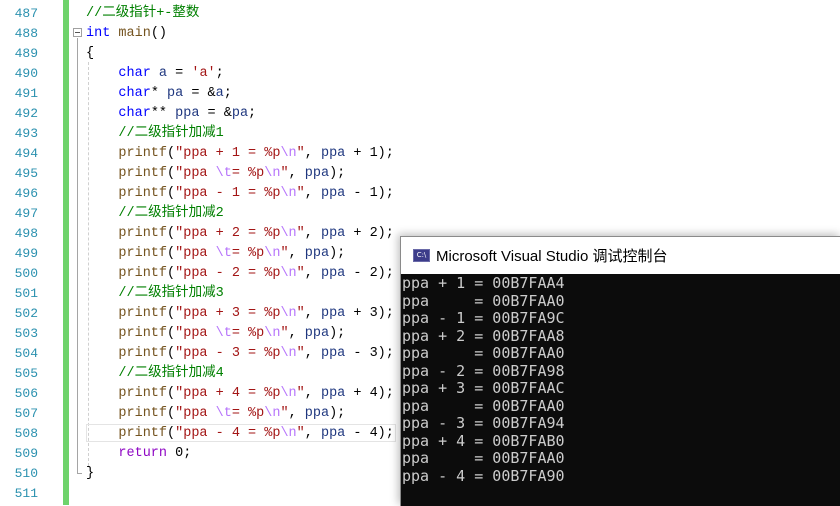 The width and height of the screenshot is (840, 506). What do you see at coordinates (228, 393) in the screenshot?
I see `code-token: "ppa + 4 = %p` at bounding box center [228, 393].